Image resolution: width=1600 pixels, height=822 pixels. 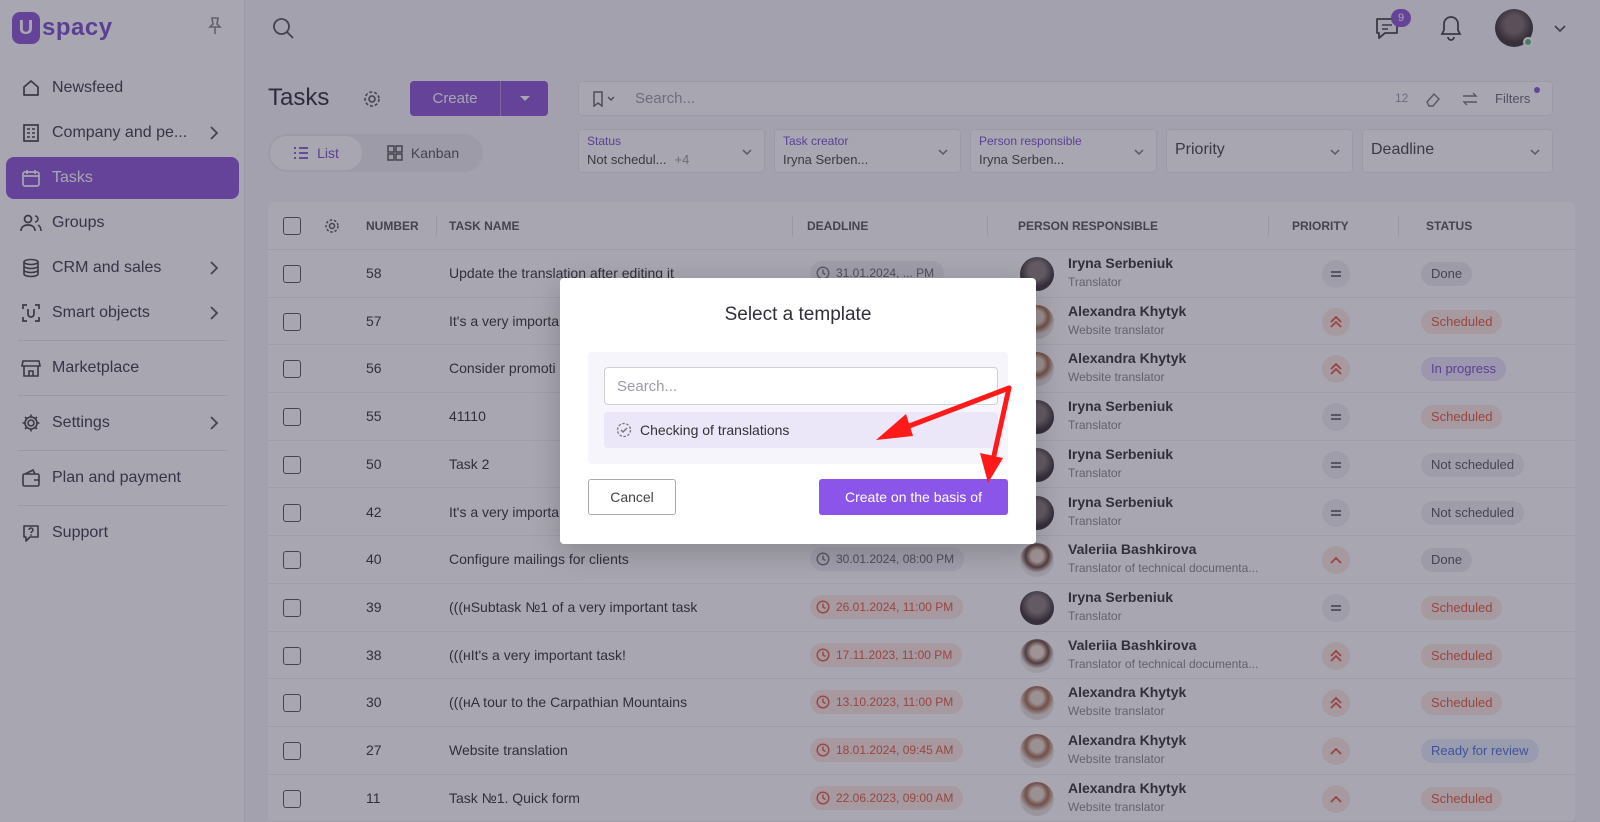 I want to click on template-item-label: Checking of translations, so click(x=715, y=430).